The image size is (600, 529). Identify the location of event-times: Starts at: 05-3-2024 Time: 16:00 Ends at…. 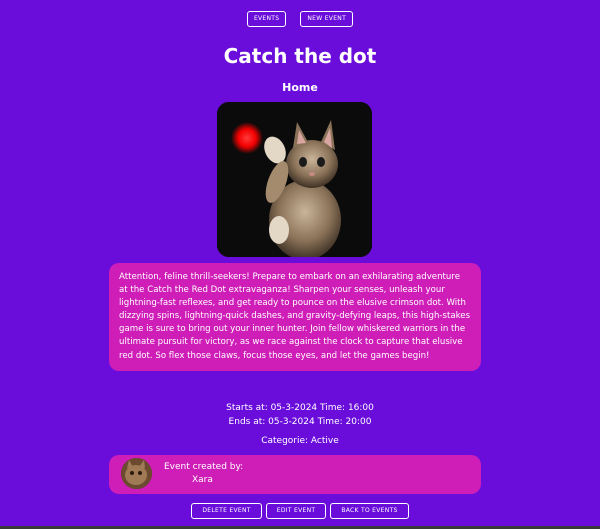
(300, 415).